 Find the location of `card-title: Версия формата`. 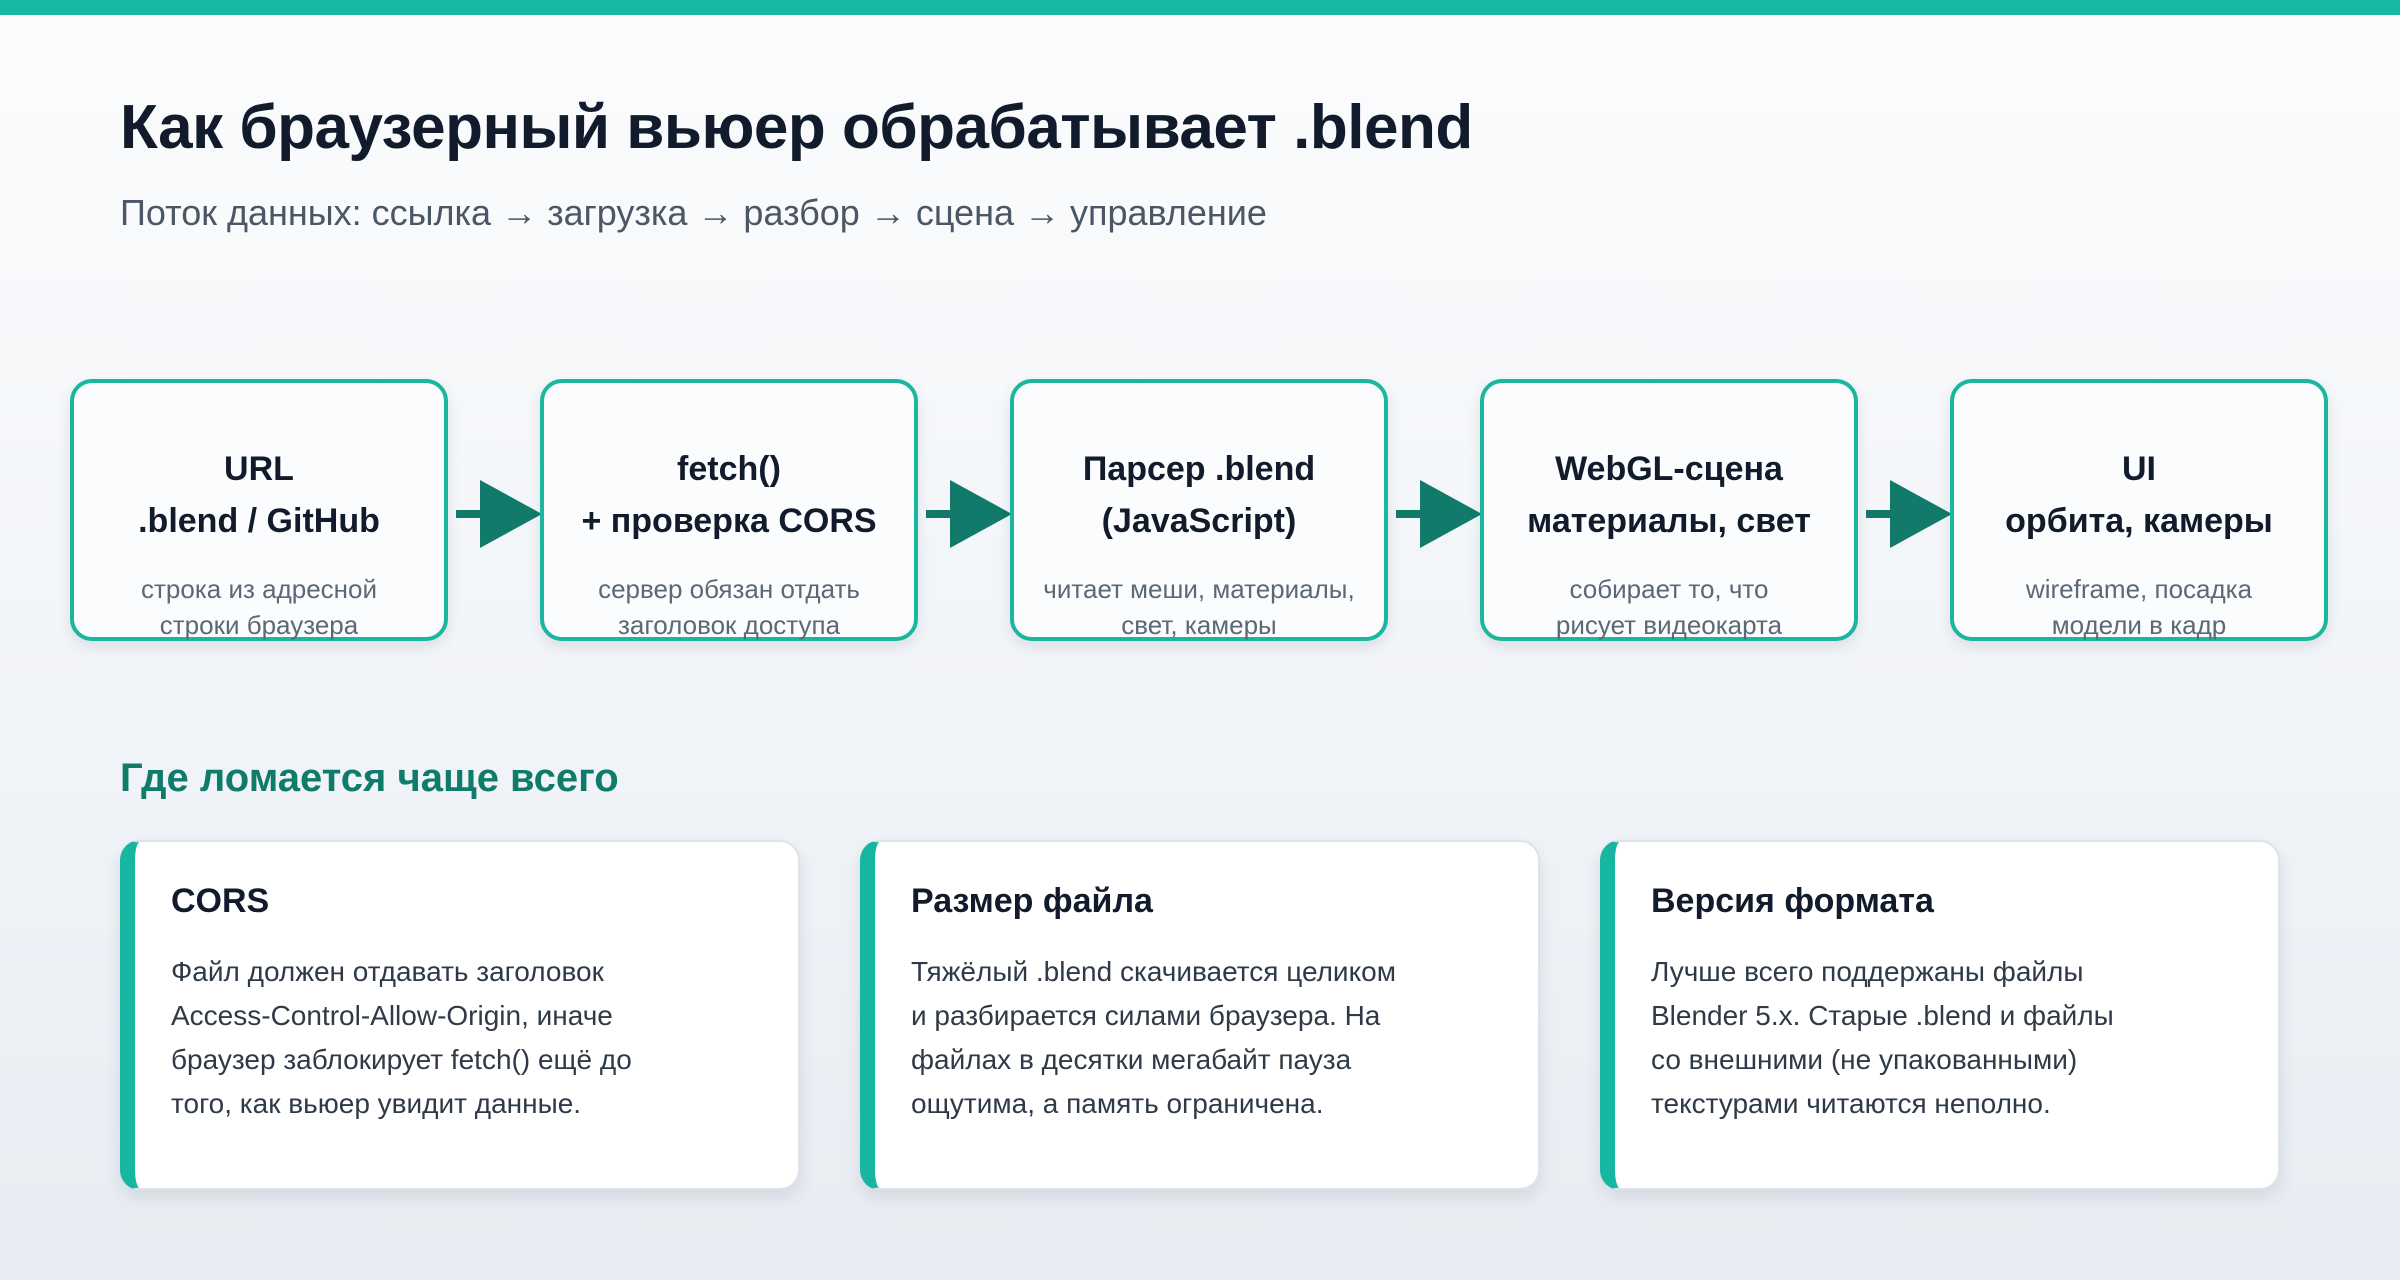

card-title: Версия формата is located at coordinates (1792, 901).